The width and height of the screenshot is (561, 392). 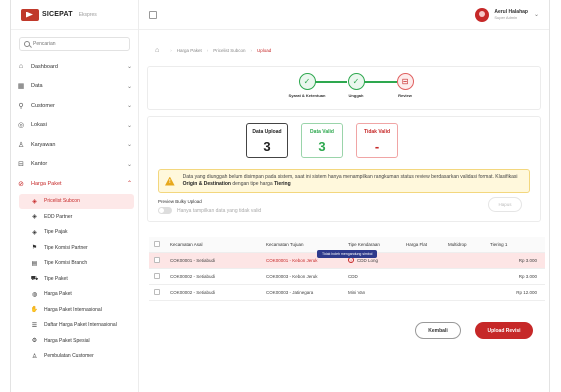 What do you see at coordinates (229, 50) in the screenshot?
I see `breadcrumb-item: Pricelist Subcon` at bounding box center [229, 50].